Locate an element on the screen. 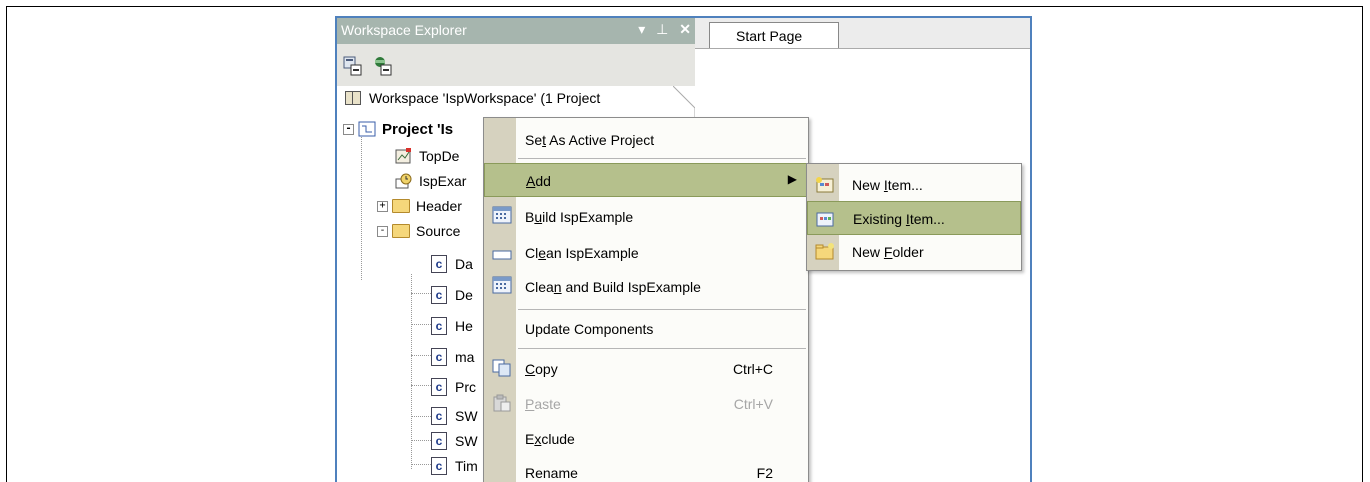 Image resolution: width=1370 pixels, height=482 pixels. menu-item-clean-build: Clean and Build IspExample is located at coordinates (646, 287).